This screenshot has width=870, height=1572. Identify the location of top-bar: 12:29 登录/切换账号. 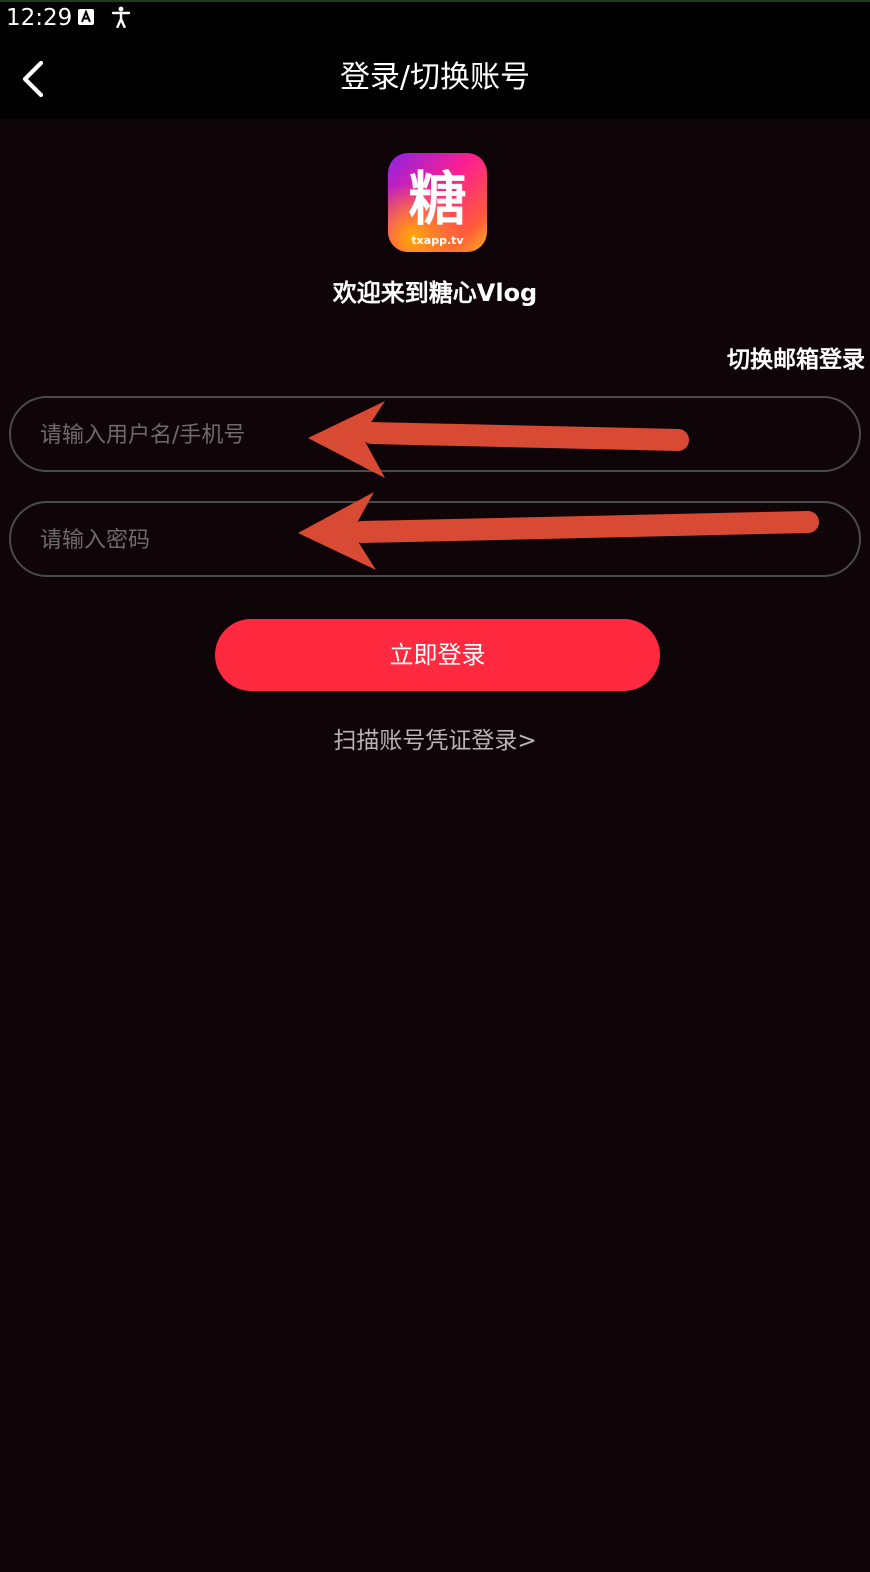
(435, 59).